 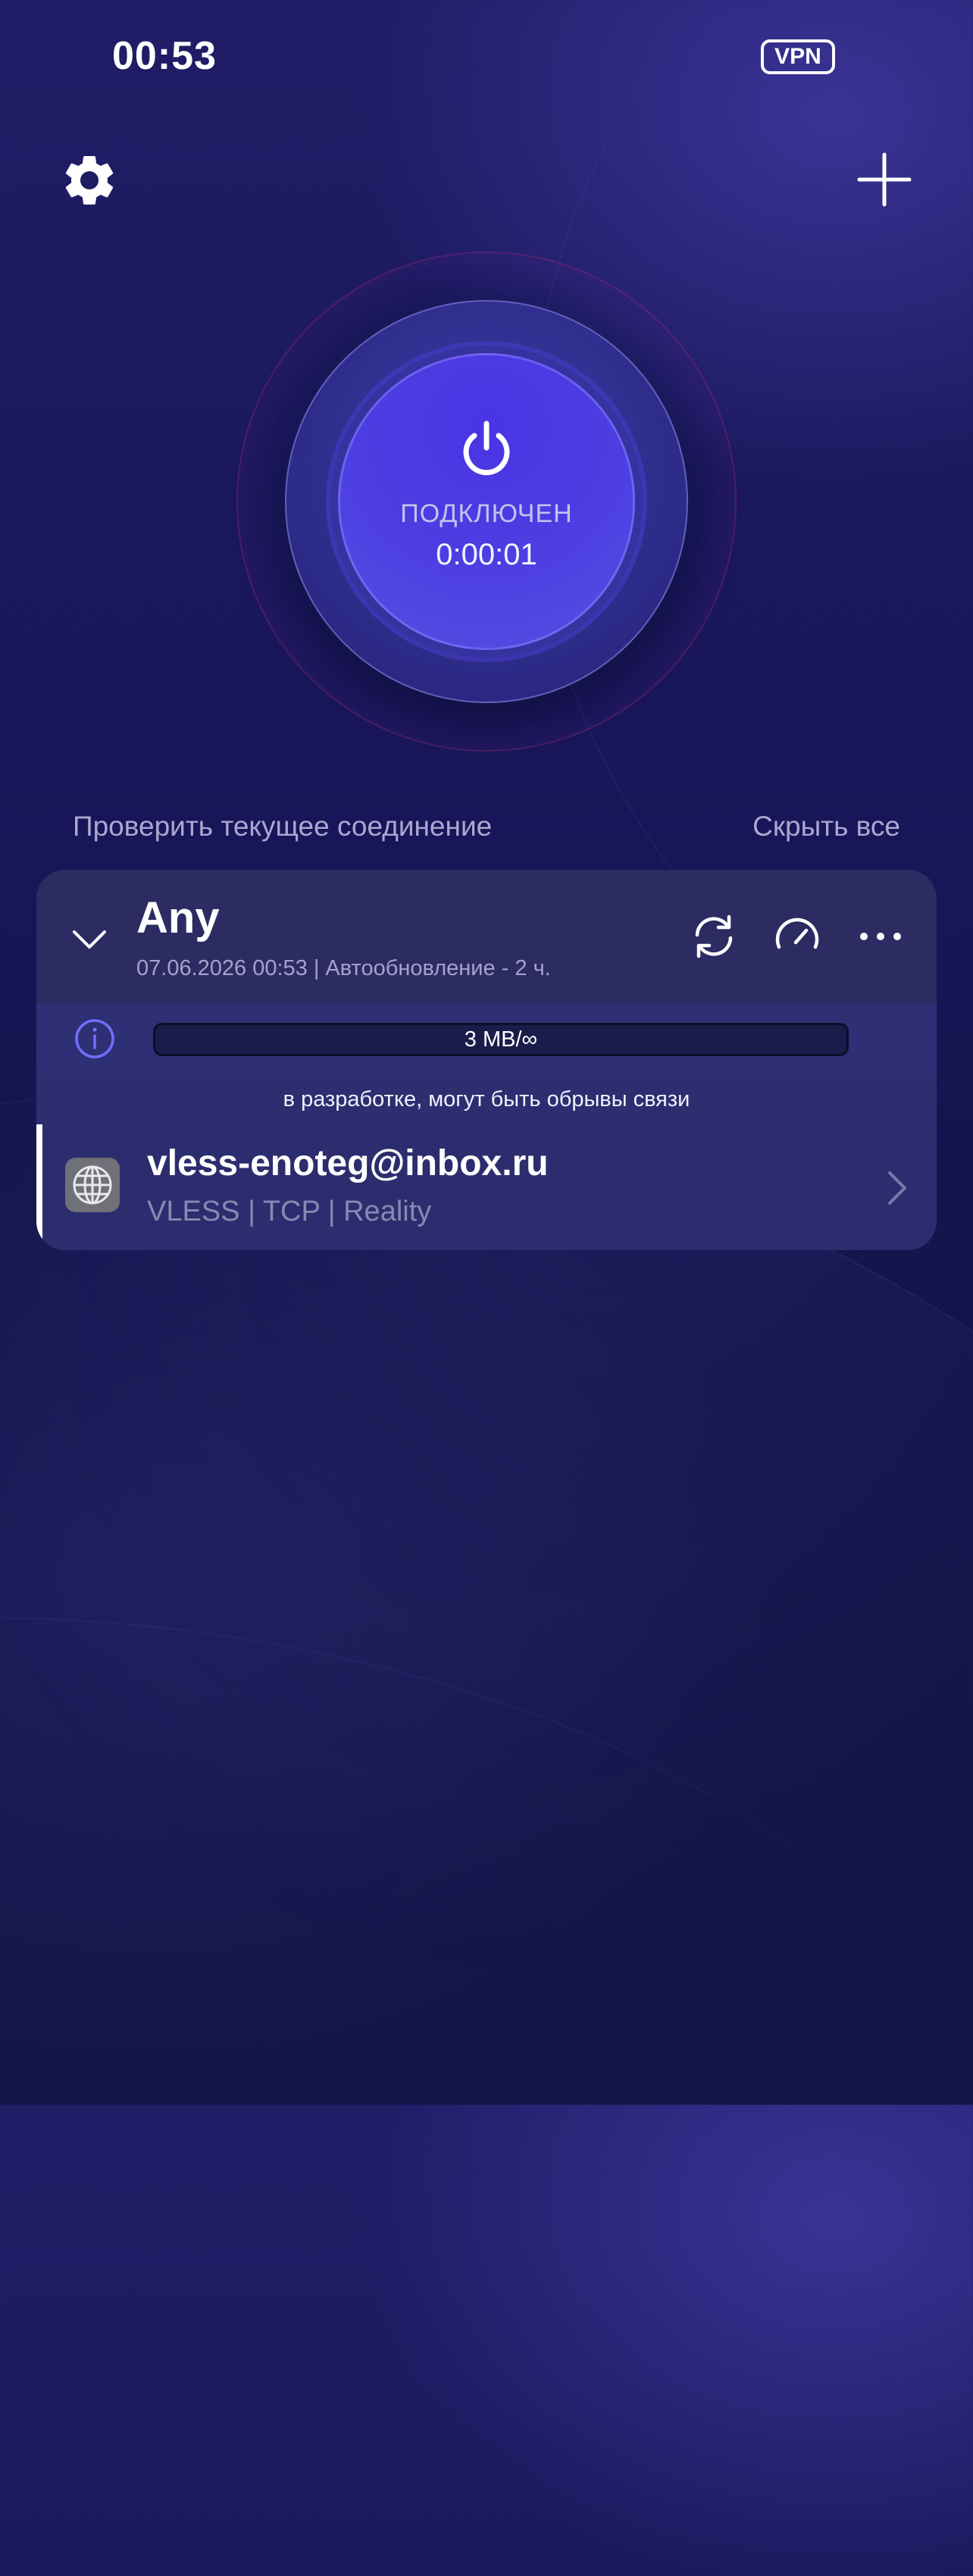 I want to click on group-update-info: 07.06.2026 00:53 | Автообновление - 2 ч., so click(x=343, y=968).